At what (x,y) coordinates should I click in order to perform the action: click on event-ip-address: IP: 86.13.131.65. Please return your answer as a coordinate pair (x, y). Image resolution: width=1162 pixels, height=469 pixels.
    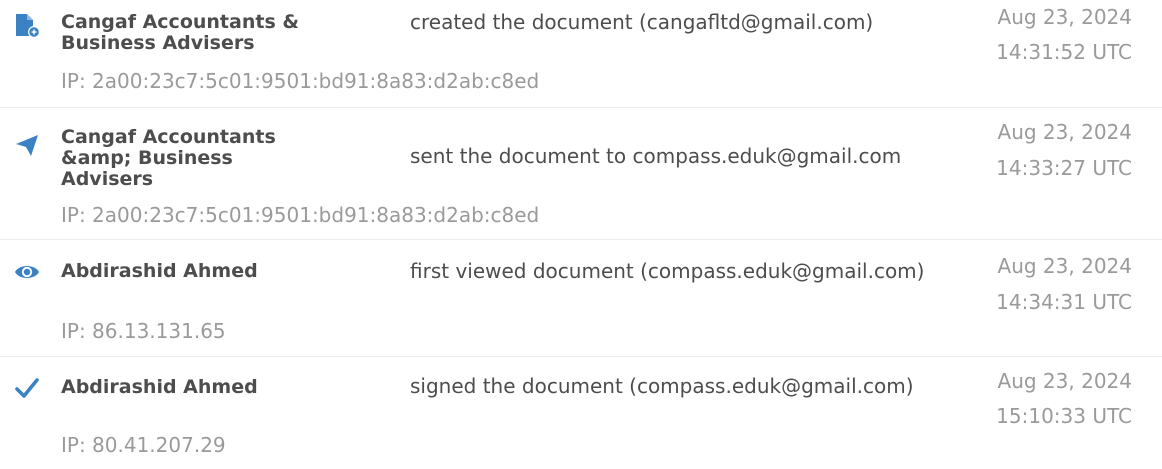
    Looking at the image, I should click on (143, 331).